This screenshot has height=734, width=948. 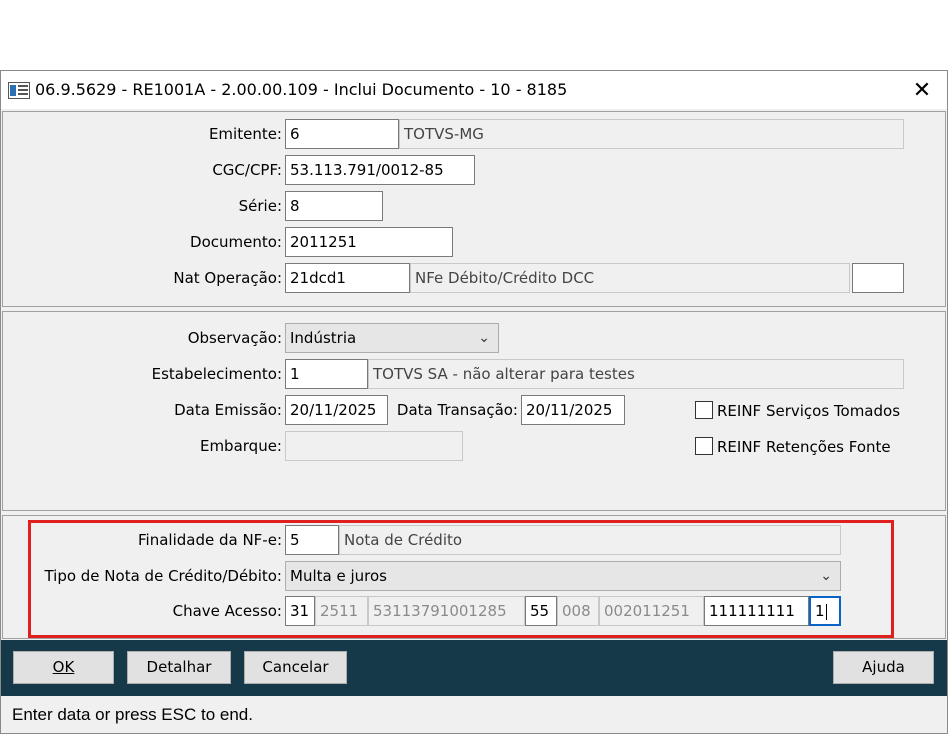 What do you see at coordinates (132, 714) in the screenshot?
I see `status-message: Enter data or press ESC to end.` at bounding box center [132, 714].